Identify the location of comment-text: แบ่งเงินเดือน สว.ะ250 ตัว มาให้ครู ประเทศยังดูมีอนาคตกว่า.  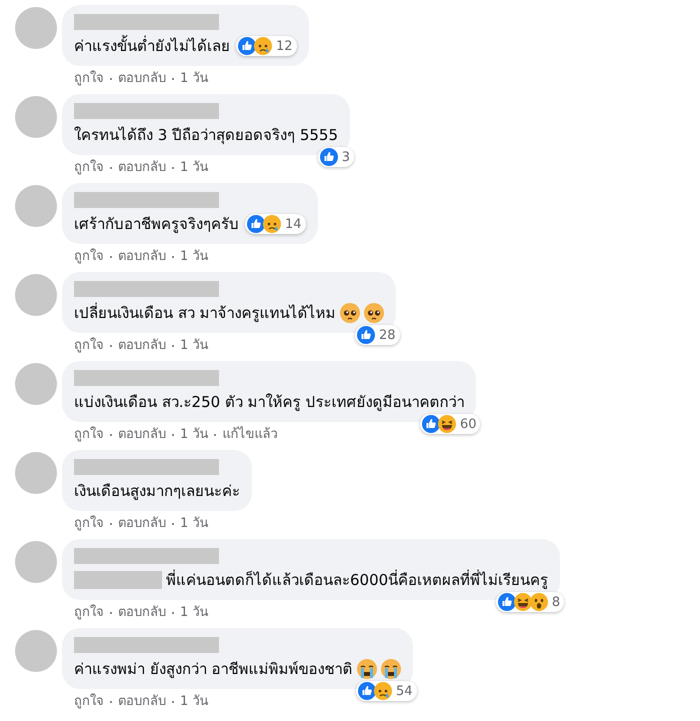
(269, 402).